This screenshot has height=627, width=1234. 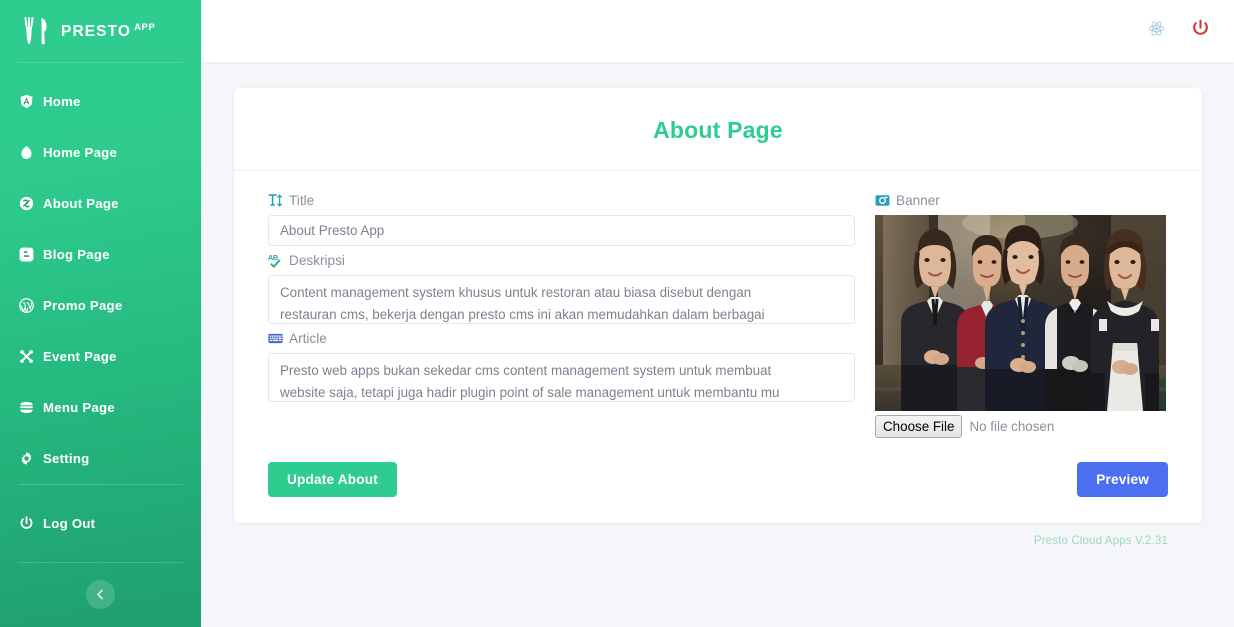 What do you see at coordinates (561, 260) in the screenshot?
I see `deskripsi-label-row: A B Deskripsi` at bounding box center [561, 260].